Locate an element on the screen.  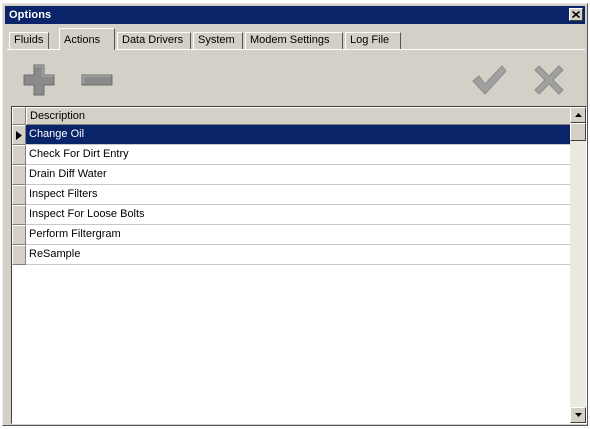
plus-icon is located at coordinates (39, 80).